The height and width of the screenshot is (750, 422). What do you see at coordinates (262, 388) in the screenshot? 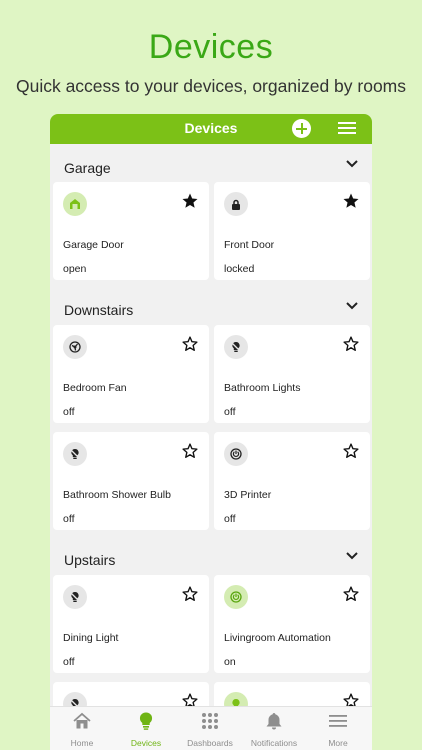
I see `device-name: Bathroom Lights` at bounding box center [262, 388].